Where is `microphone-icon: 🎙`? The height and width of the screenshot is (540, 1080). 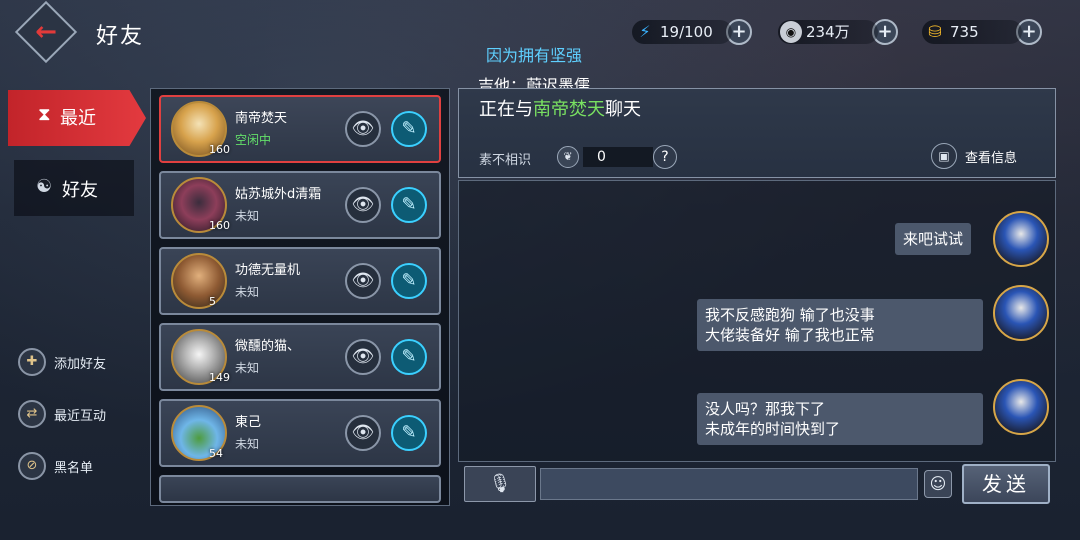
microphone-icon: 🎙 is located at coordinates (500, 483).